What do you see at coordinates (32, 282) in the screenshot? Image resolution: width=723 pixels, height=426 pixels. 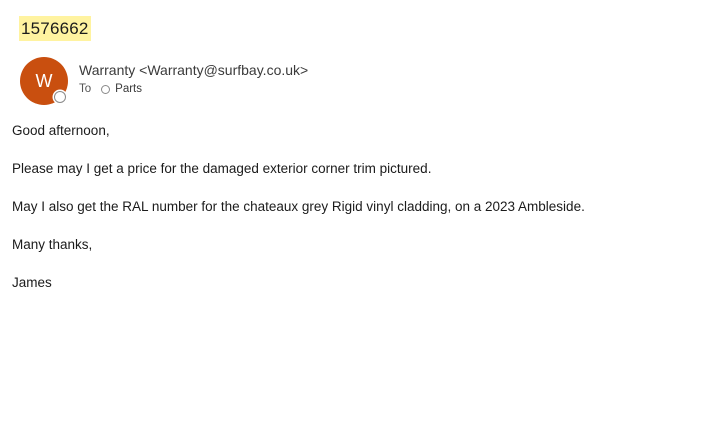 I see `body-line-signature: James` at bounding box center [32, 282].